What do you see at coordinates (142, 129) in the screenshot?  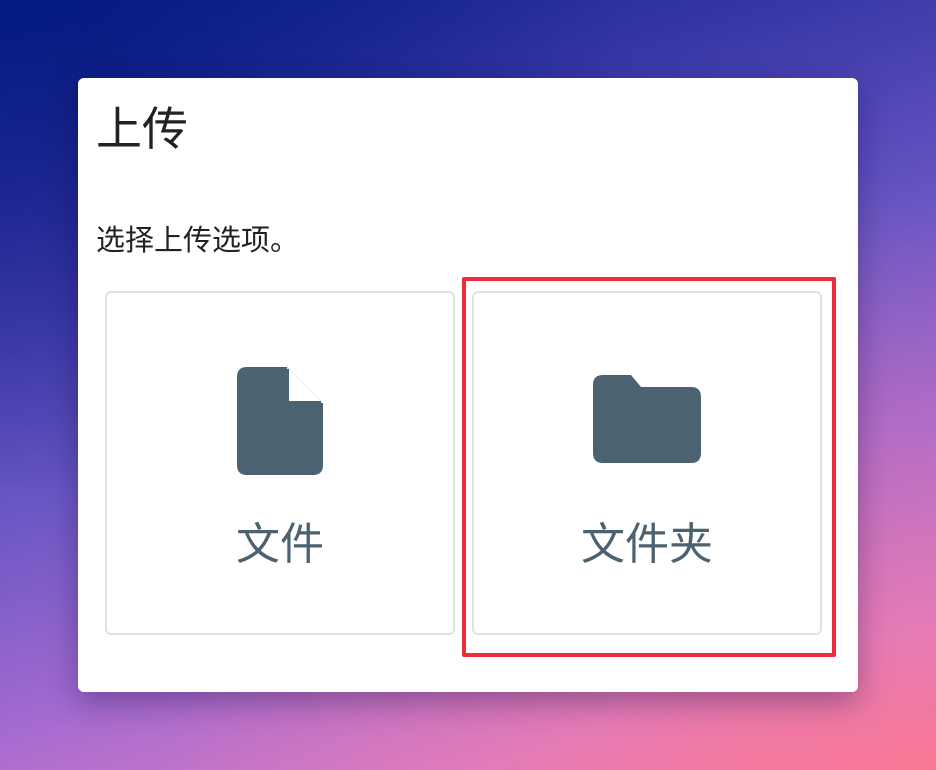 I see `dialog-title: 上传` at bounding box center [142, 129].